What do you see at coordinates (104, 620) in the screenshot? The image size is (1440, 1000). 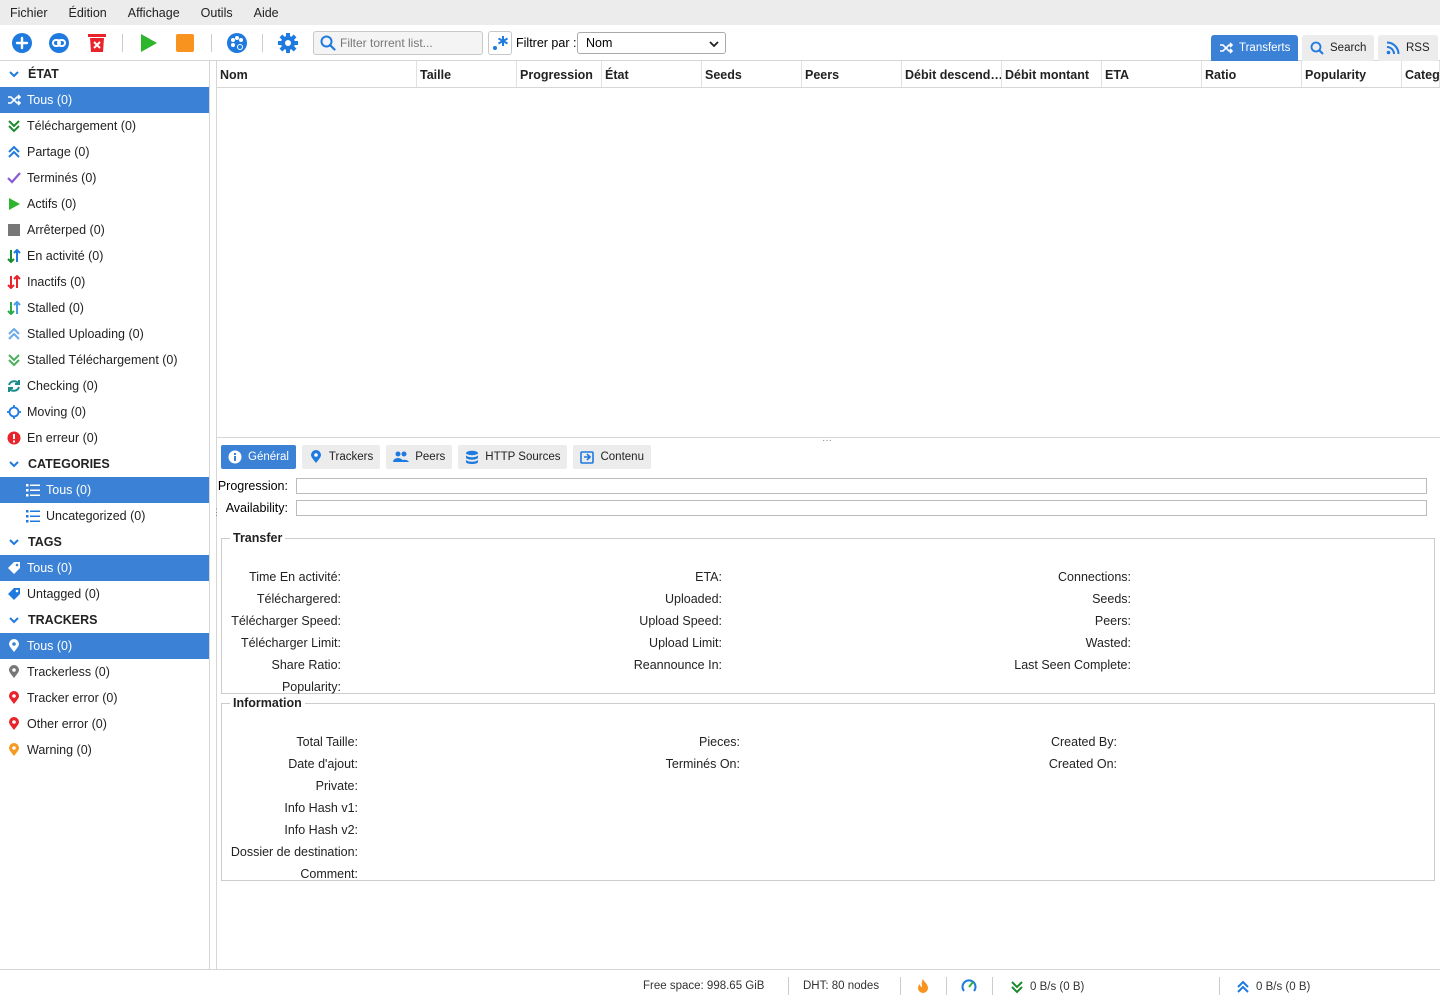 I see `trackers-section-header: TRACKERS` at bounding box center [104, 620].